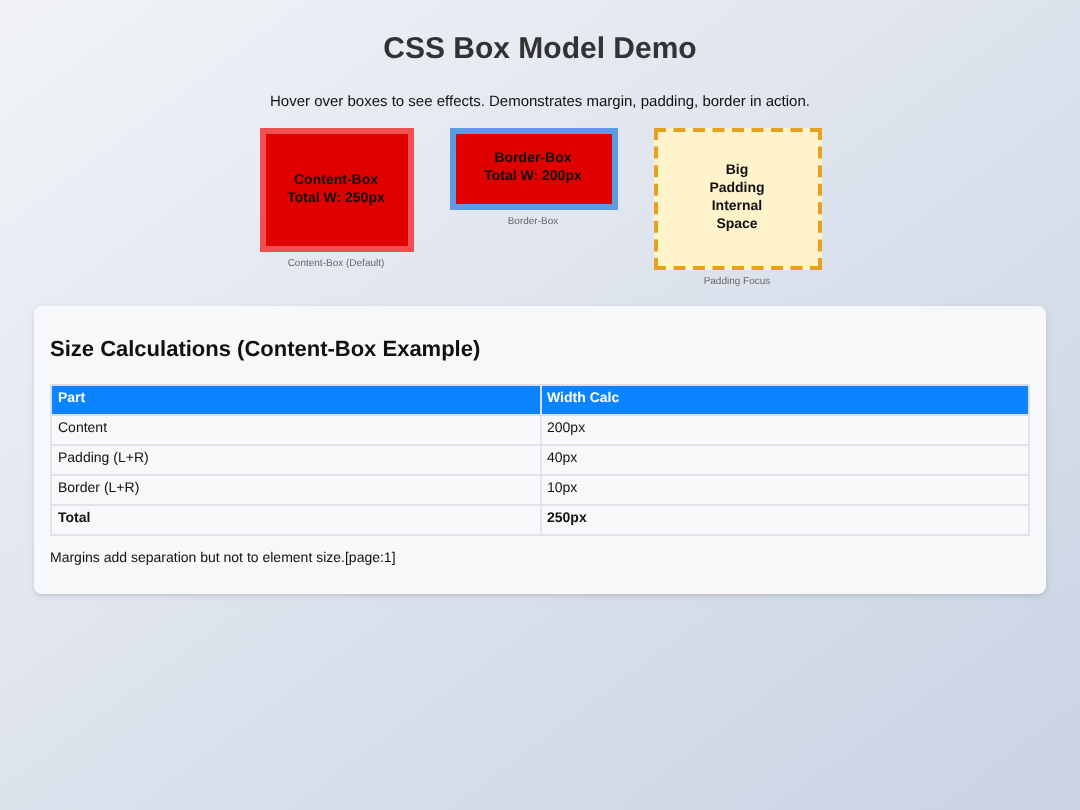 This screenshot has width=1080, height=810. I want to click on card-heading: Size Calculations (Content-Box Example), so click(266, 351).